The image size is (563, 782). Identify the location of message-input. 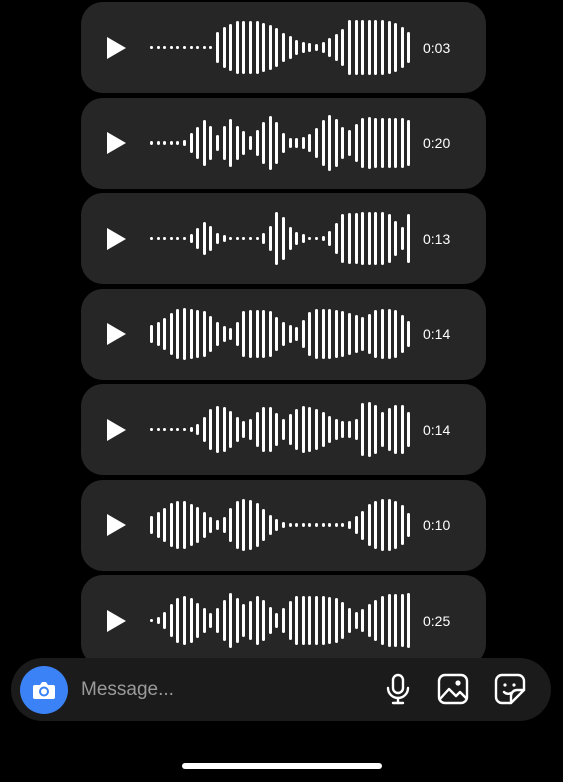
(226, 690).